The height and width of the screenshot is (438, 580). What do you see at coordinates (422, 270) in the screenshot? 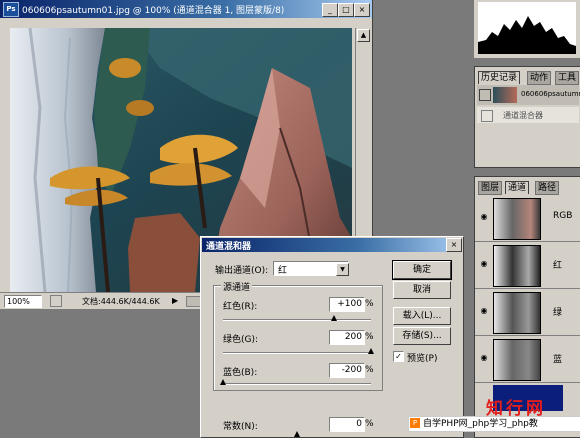
I see `ok-button: 确定` at bounding box center [422, 270].